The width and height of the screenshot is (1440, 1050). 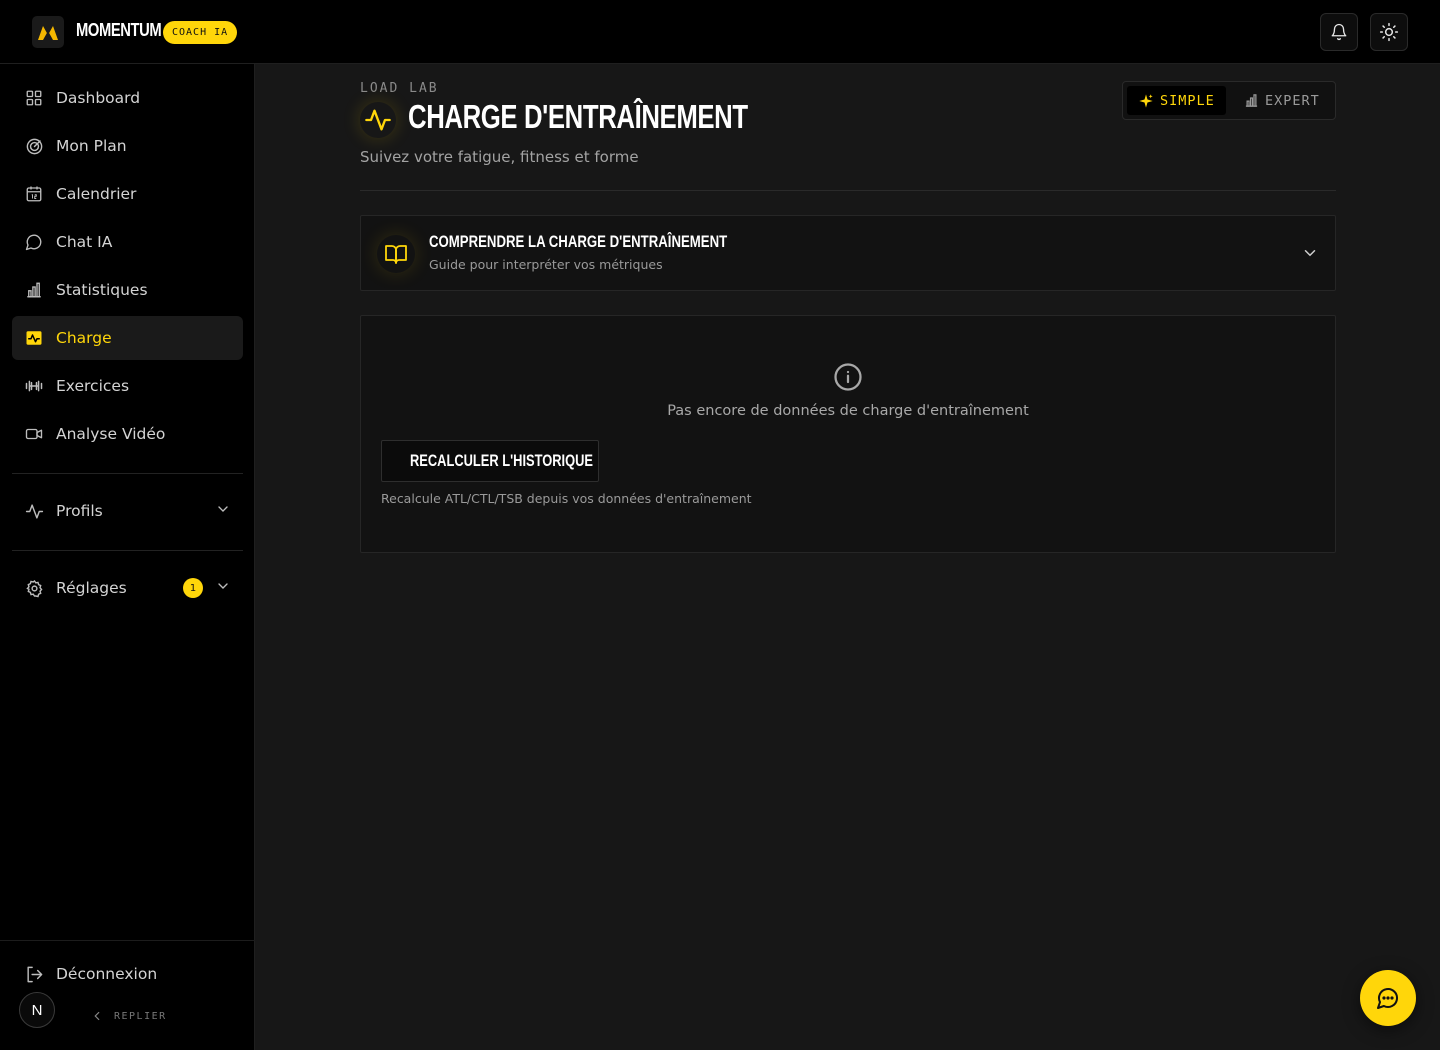 What do you see at coordinates (93, 386) in the screenshot?
I see `sidebar-item-label: Exercices` at bounding box center [93, 386].